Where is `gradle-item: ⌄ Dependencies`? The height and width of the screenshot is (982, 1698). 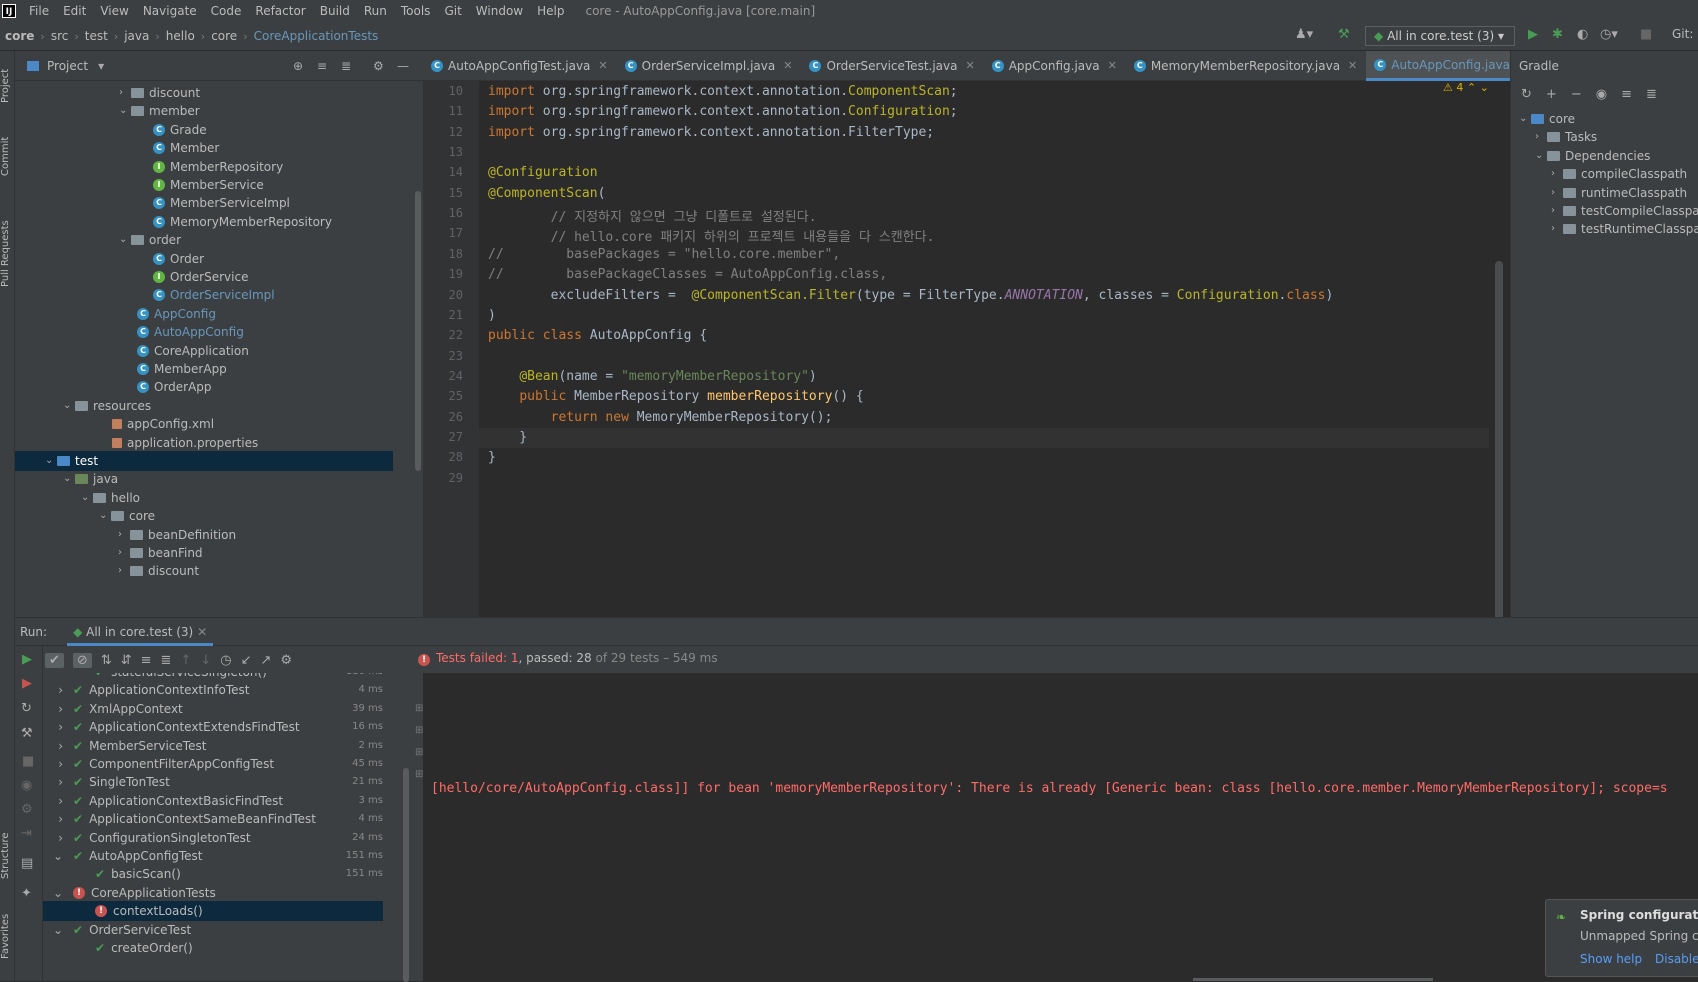
gradle-item: ⌄ Dependencies is located at coordinates (1592, 156).